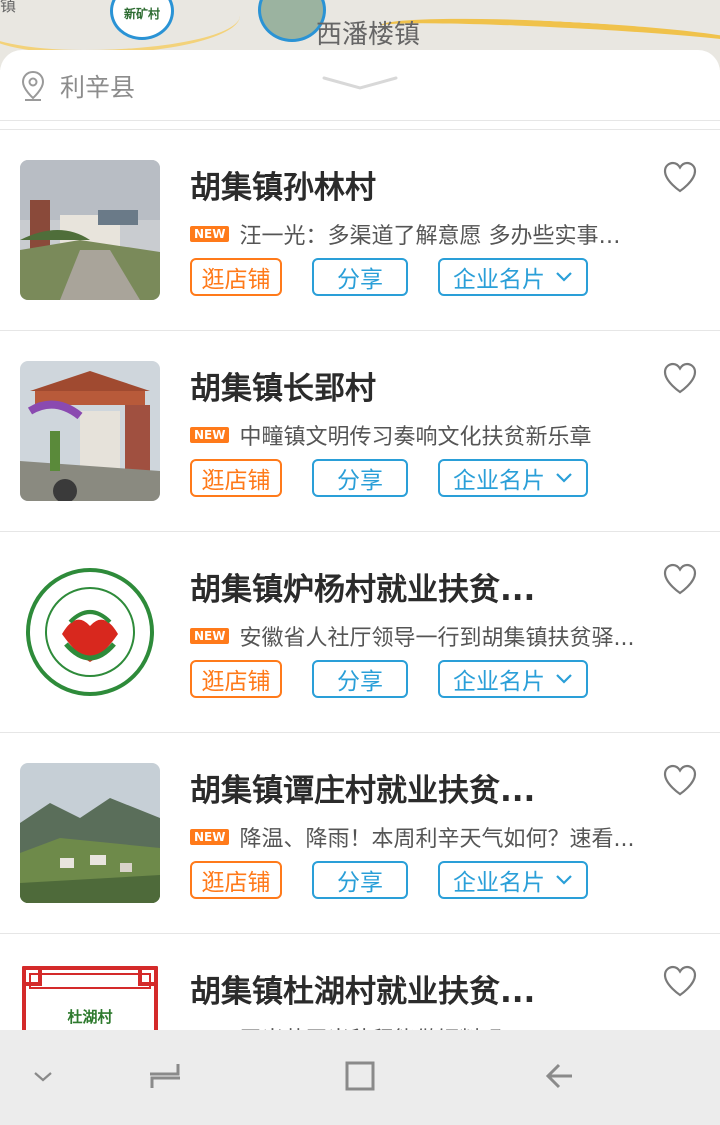  I want to click on village-thumbnail: 杜湖村, so click(90, 997).